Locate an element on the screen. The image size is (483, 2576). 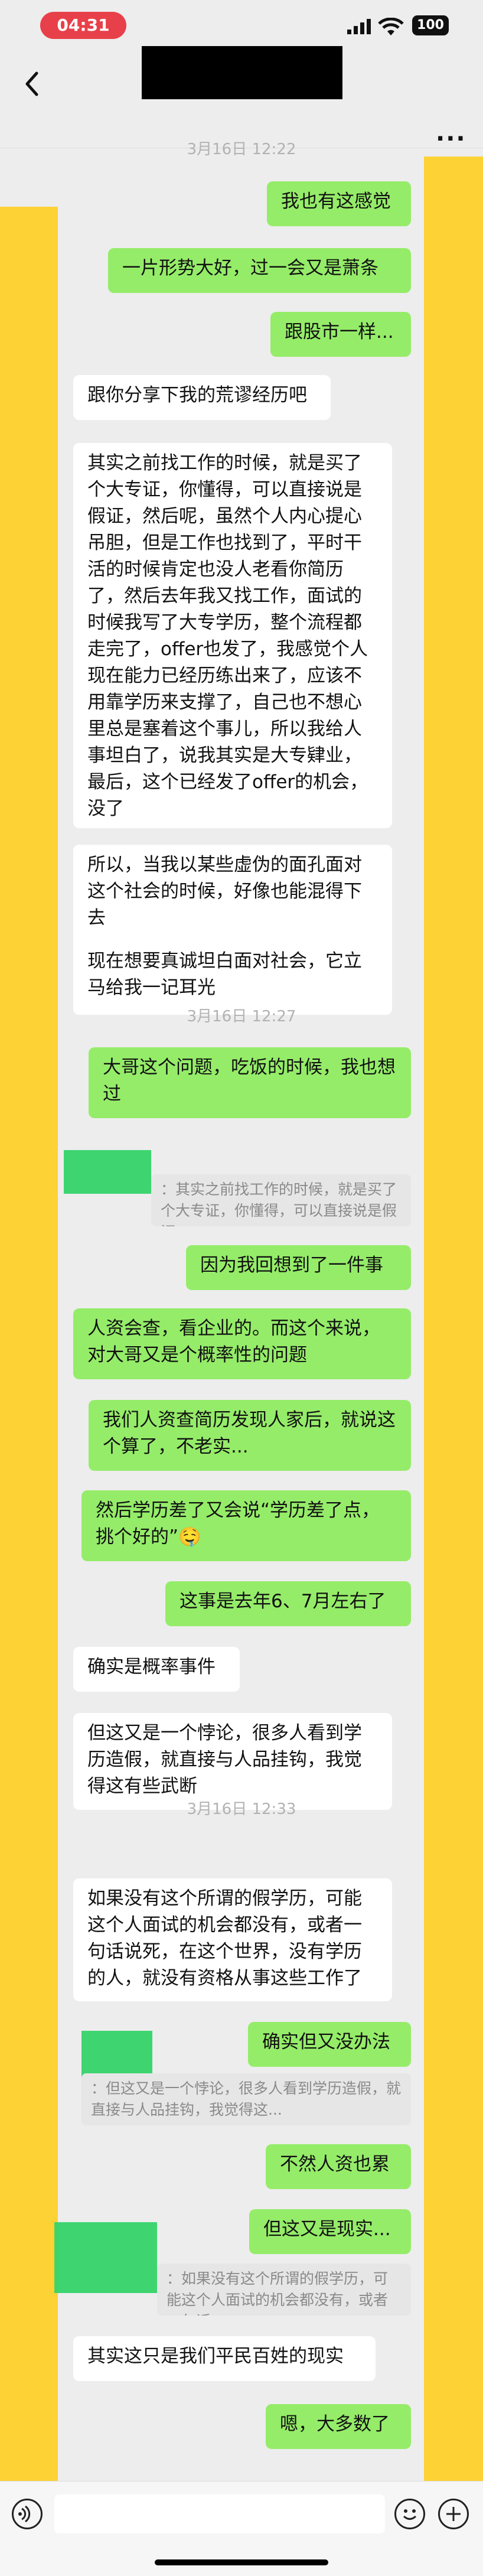
add-button is located at coordinates (453, 2514).